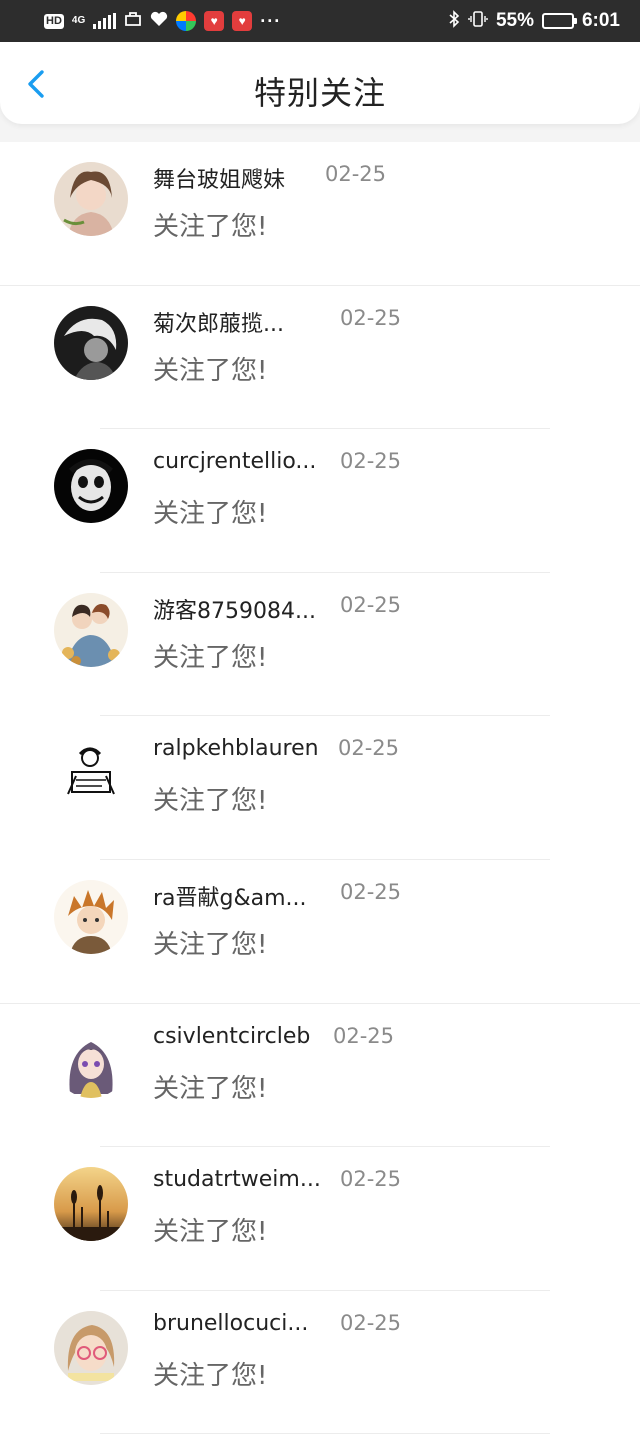 Image resolution: width=640 pixels, height=1434 pixels. What do you see at coordinates (133, 21) in the screenshot?
I see `bag-icon` at bounding box center [133, 21].